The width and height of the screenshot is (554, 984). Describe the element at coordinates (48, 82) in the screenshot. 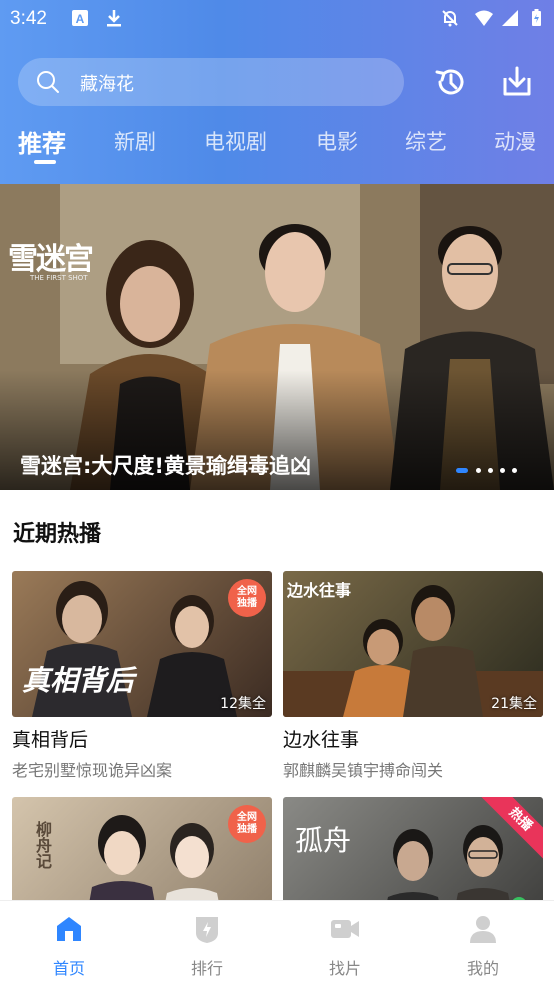

I see `search-icon` at that location.